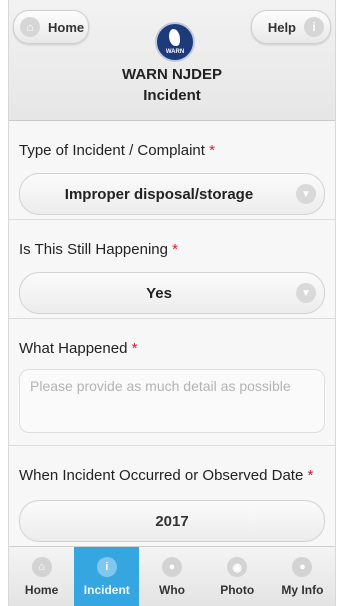  I want to click on selected-value: Yes, so click(159, 293).